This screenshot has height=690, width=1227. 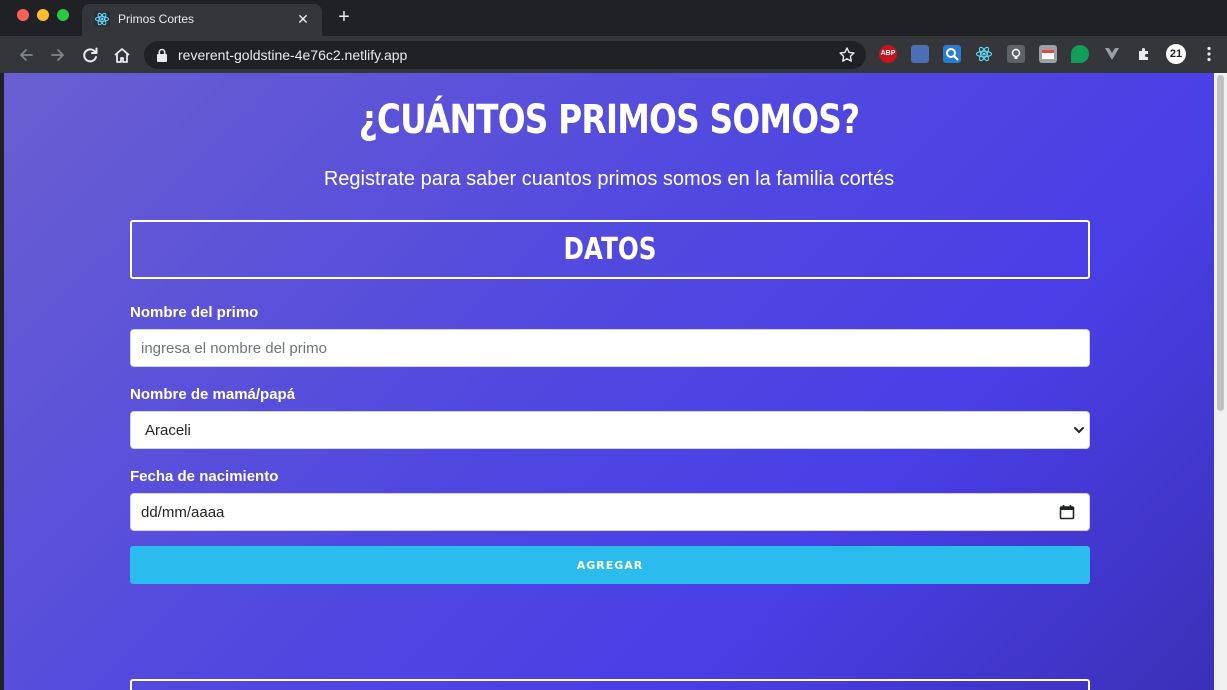 I want to click on nombre-label: Nombre del primo, so click(x=194, y=312).